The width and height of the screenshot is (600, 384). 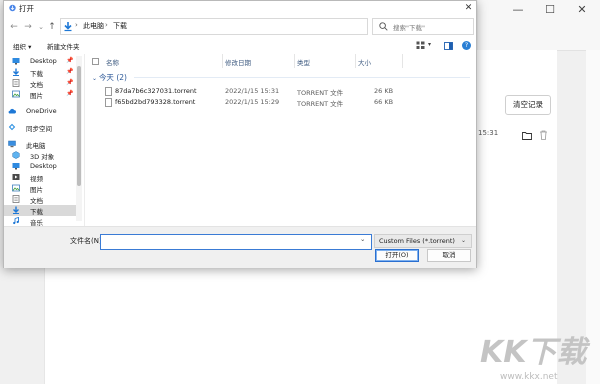 I want to click on file-modified: 2022/1/15 15:31, so click(x=252, y=91).